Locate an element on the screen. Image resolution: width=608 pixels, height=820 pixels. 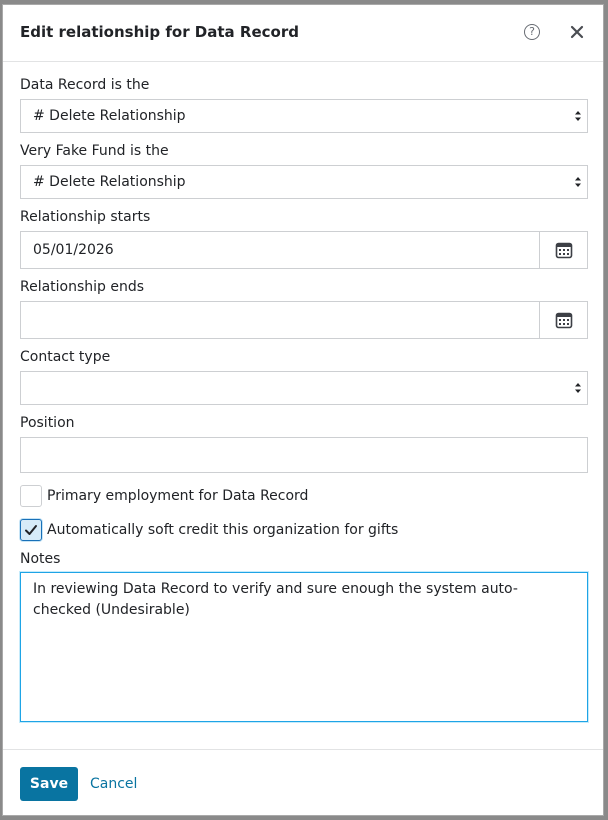
fund-role-label: Very Fake Fund is the is located at coordinates (94, 151).